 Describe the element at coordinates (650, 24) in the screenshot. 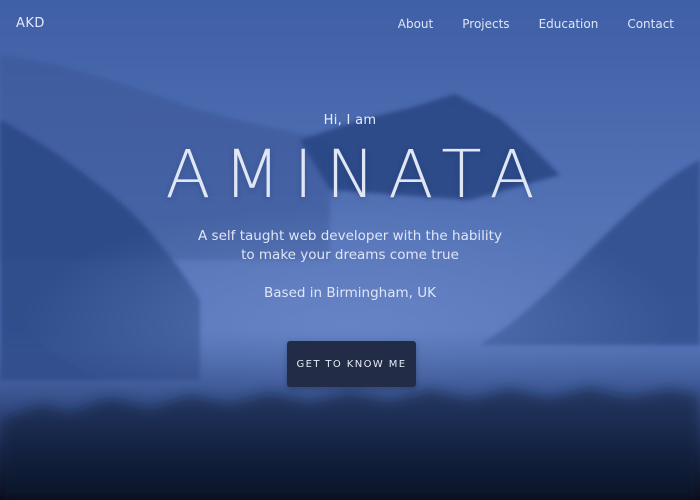

I see `nav-link-contact: Contact` at that location.